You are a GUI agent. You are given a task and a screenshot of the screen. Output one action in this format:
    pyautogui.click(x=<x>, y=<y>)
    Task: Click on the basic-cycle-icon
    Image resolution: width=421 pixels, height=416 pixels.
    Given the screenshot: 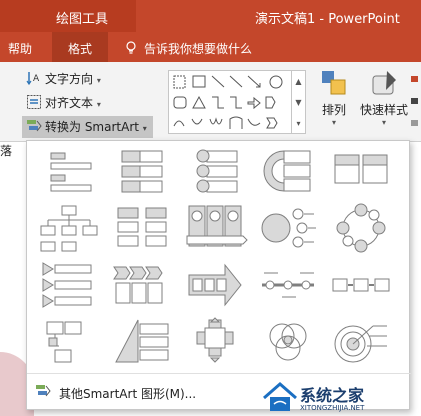 What is the action you would take?
    pyautogui.click(x=361, y=228)
    